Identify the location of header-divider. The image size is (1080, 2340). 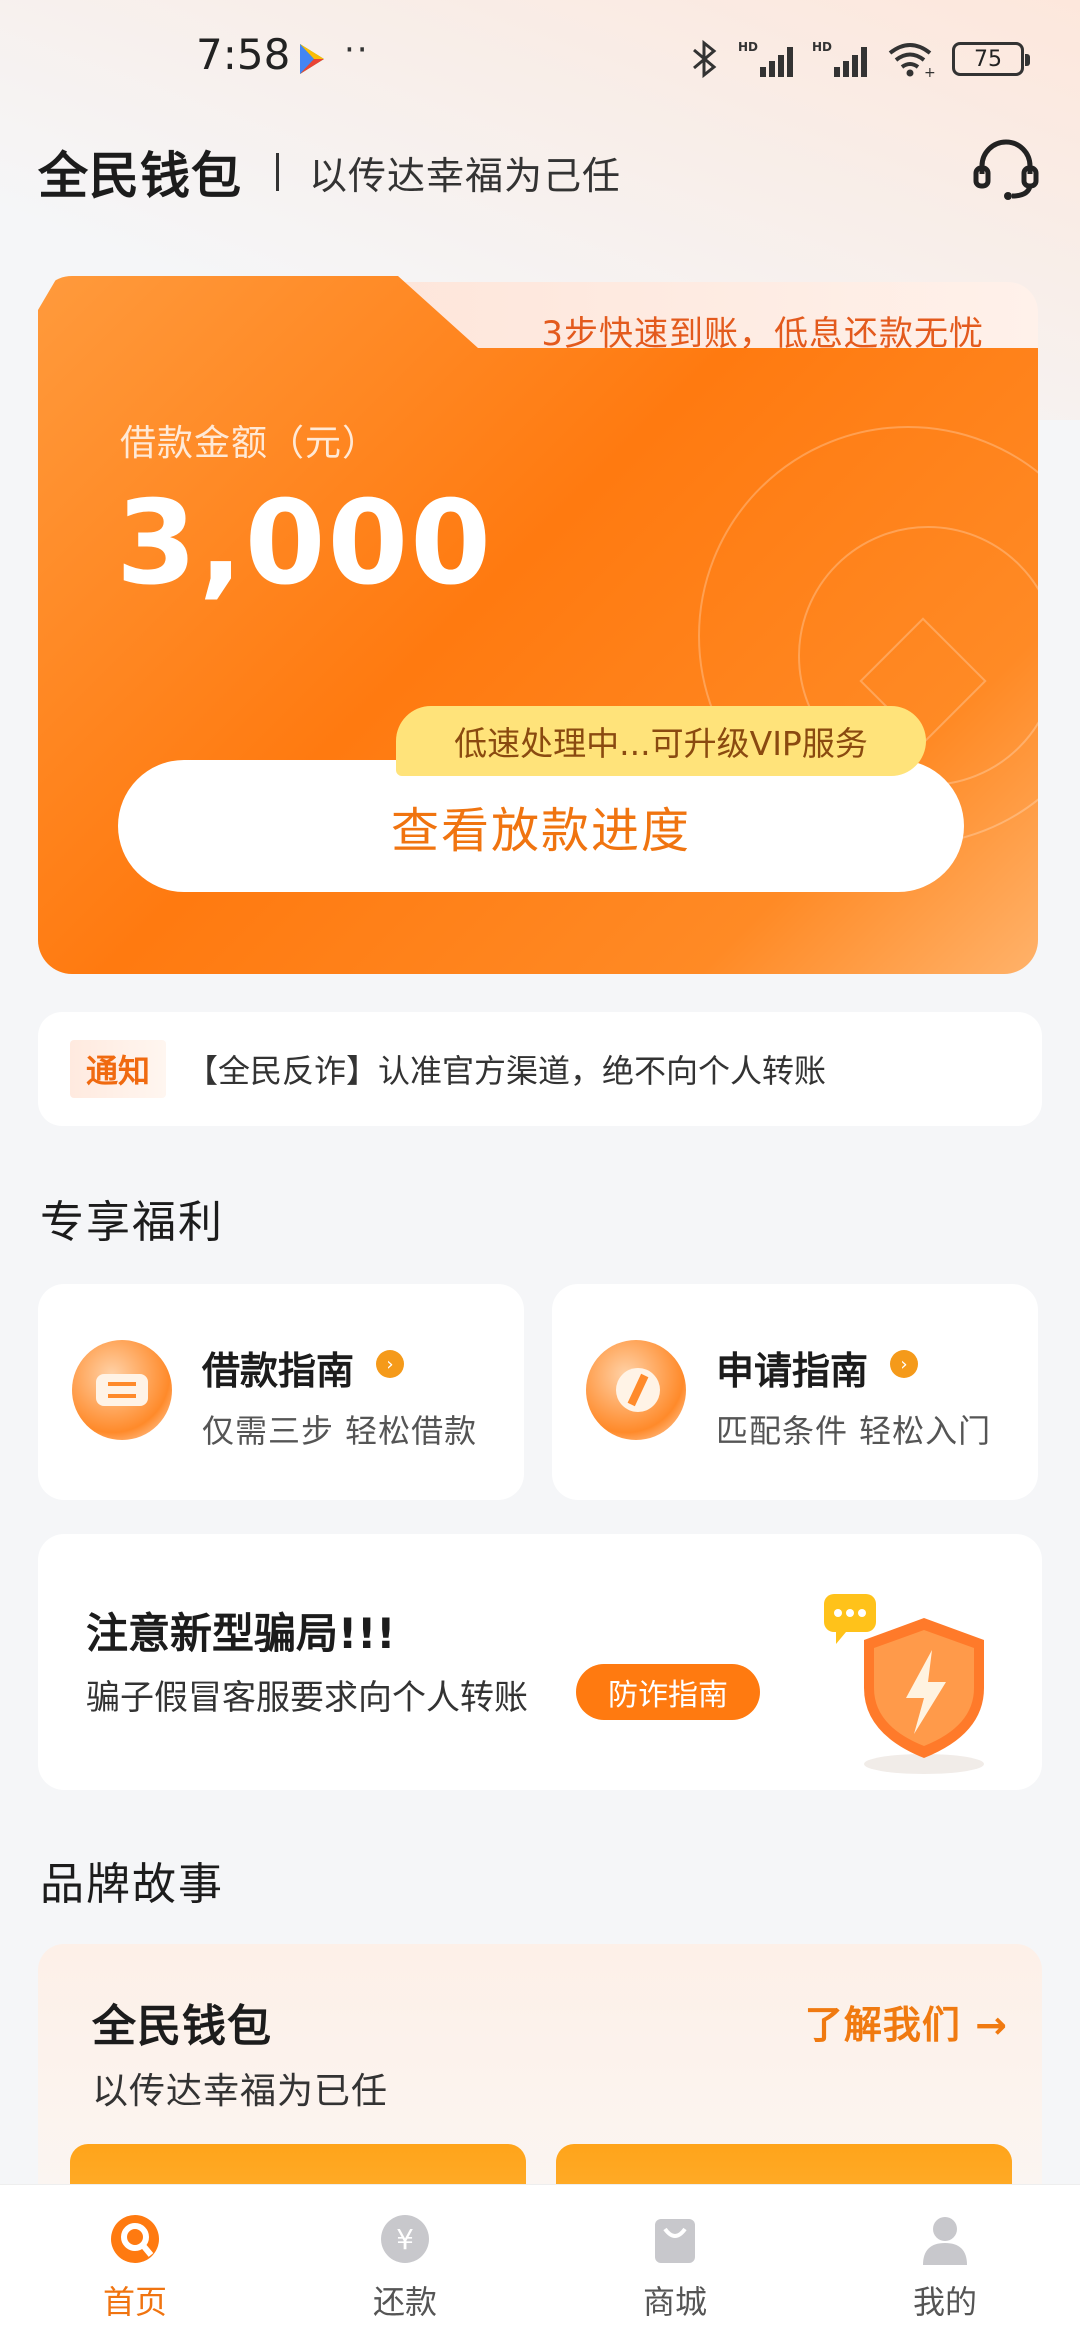
(277, 172).